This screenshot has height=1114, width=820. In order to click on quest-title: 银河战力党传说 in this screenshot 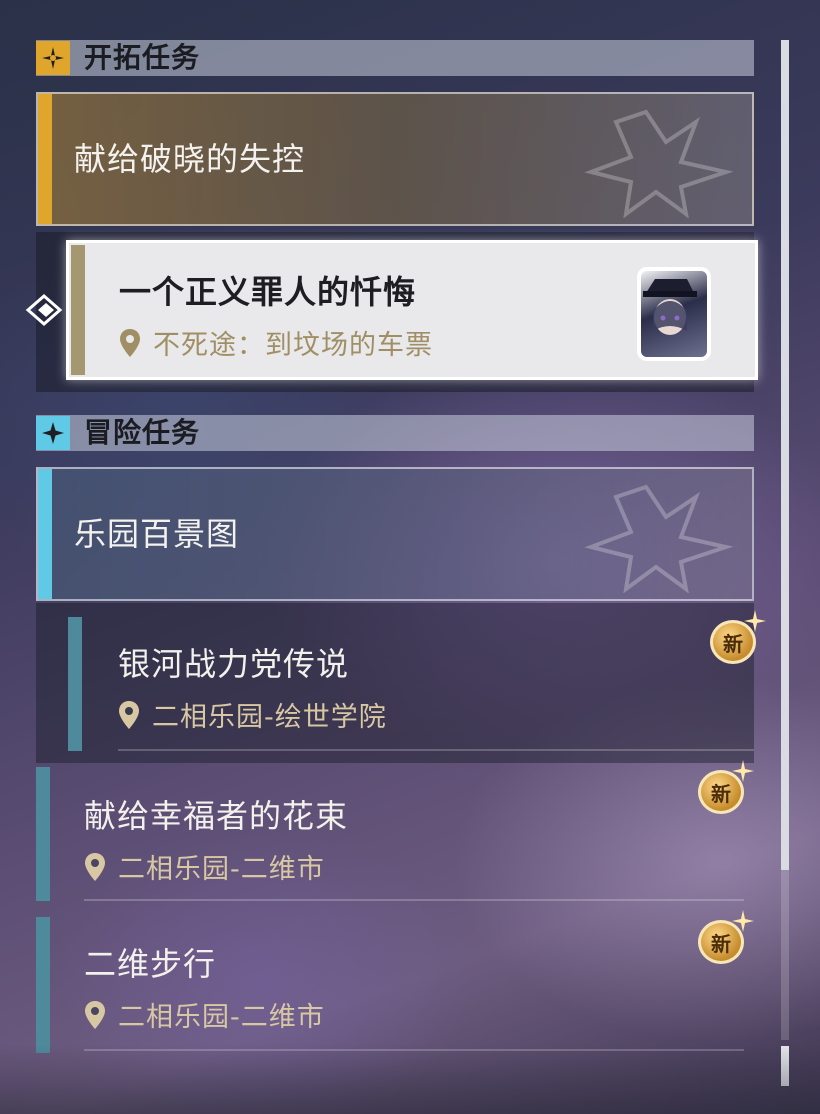, I will do `click(234, 664)`.